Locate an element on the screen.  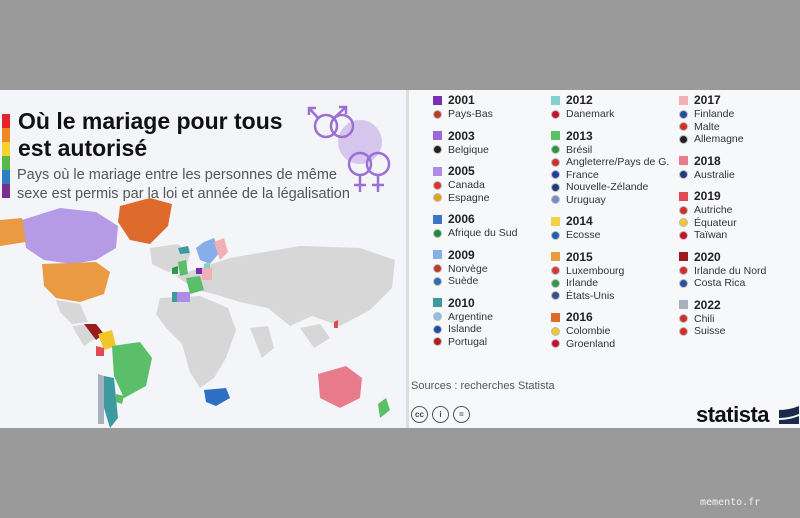
legend-country: Australie is located at coordinates (722, 175).